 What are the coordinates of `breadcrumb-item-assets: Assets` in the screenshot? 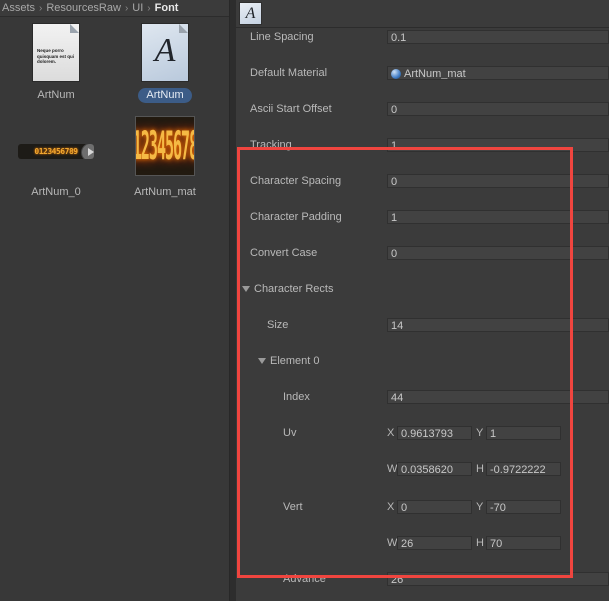 It's located at (18, 8).